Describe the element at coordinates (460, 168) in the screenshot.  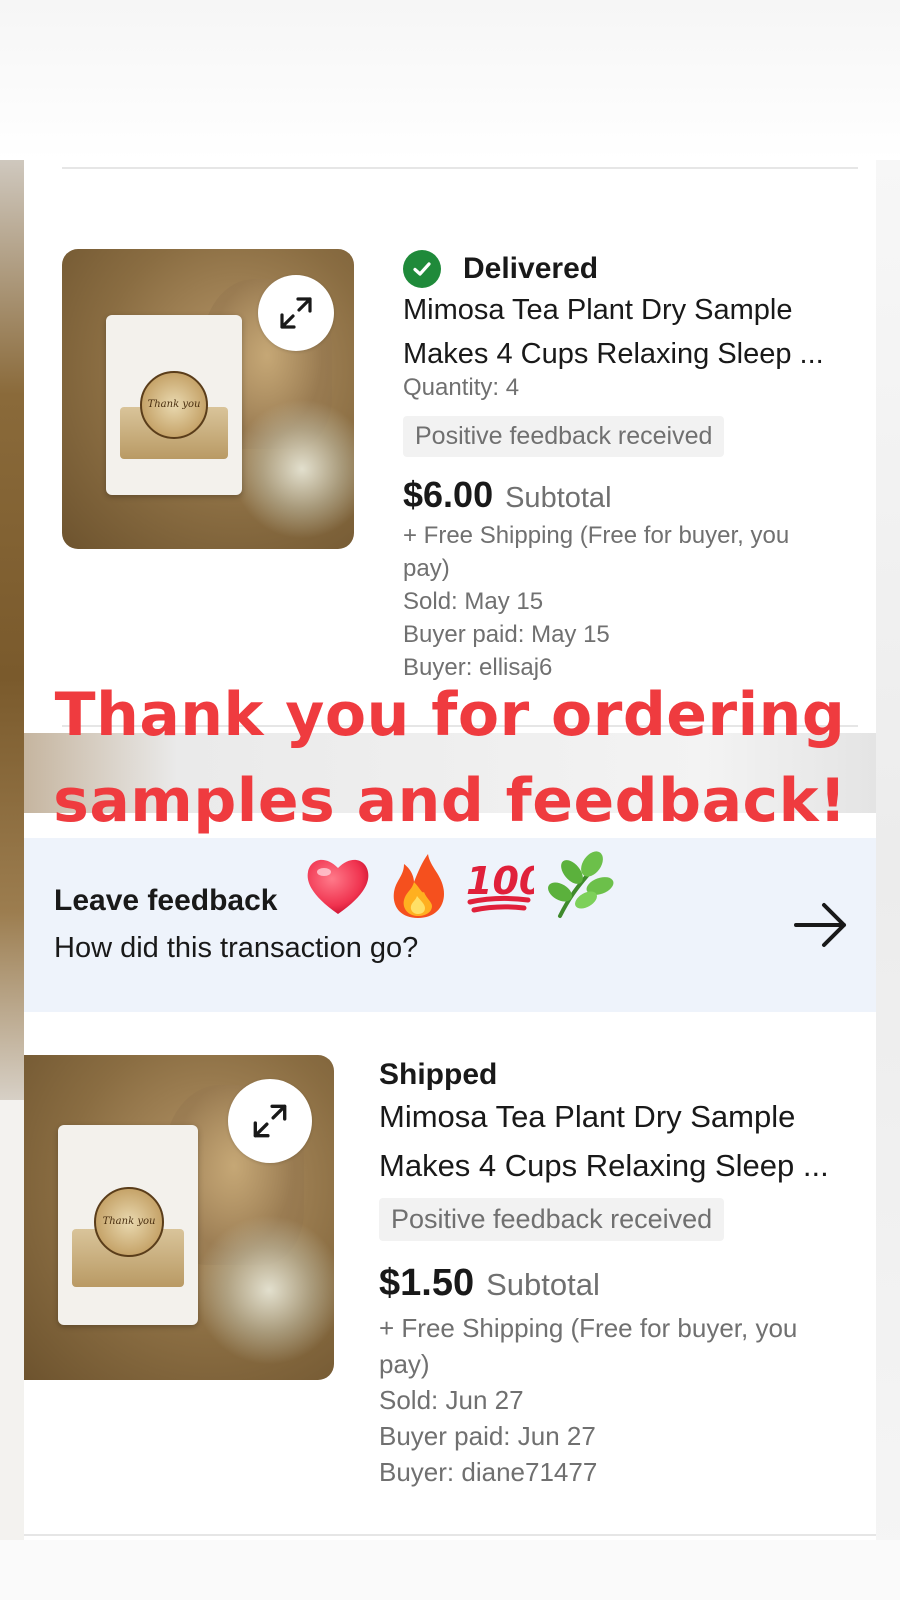
I see `top-divider` at that location.